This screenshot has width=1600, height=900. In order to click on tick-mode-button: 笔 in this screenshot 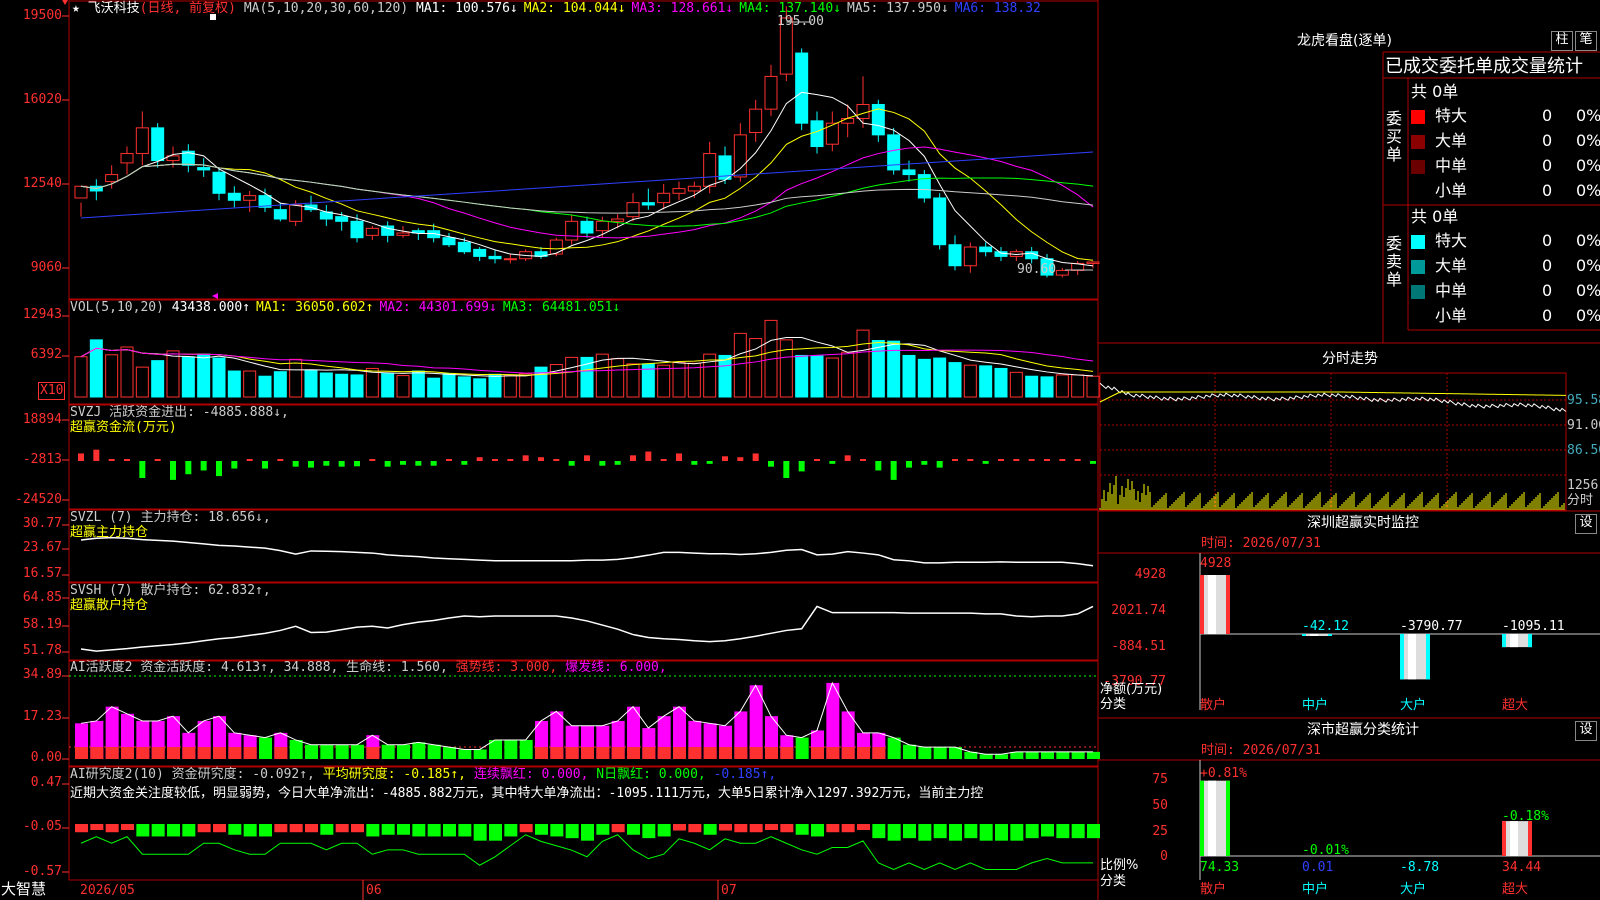, I will do `click(1586, 41)`.